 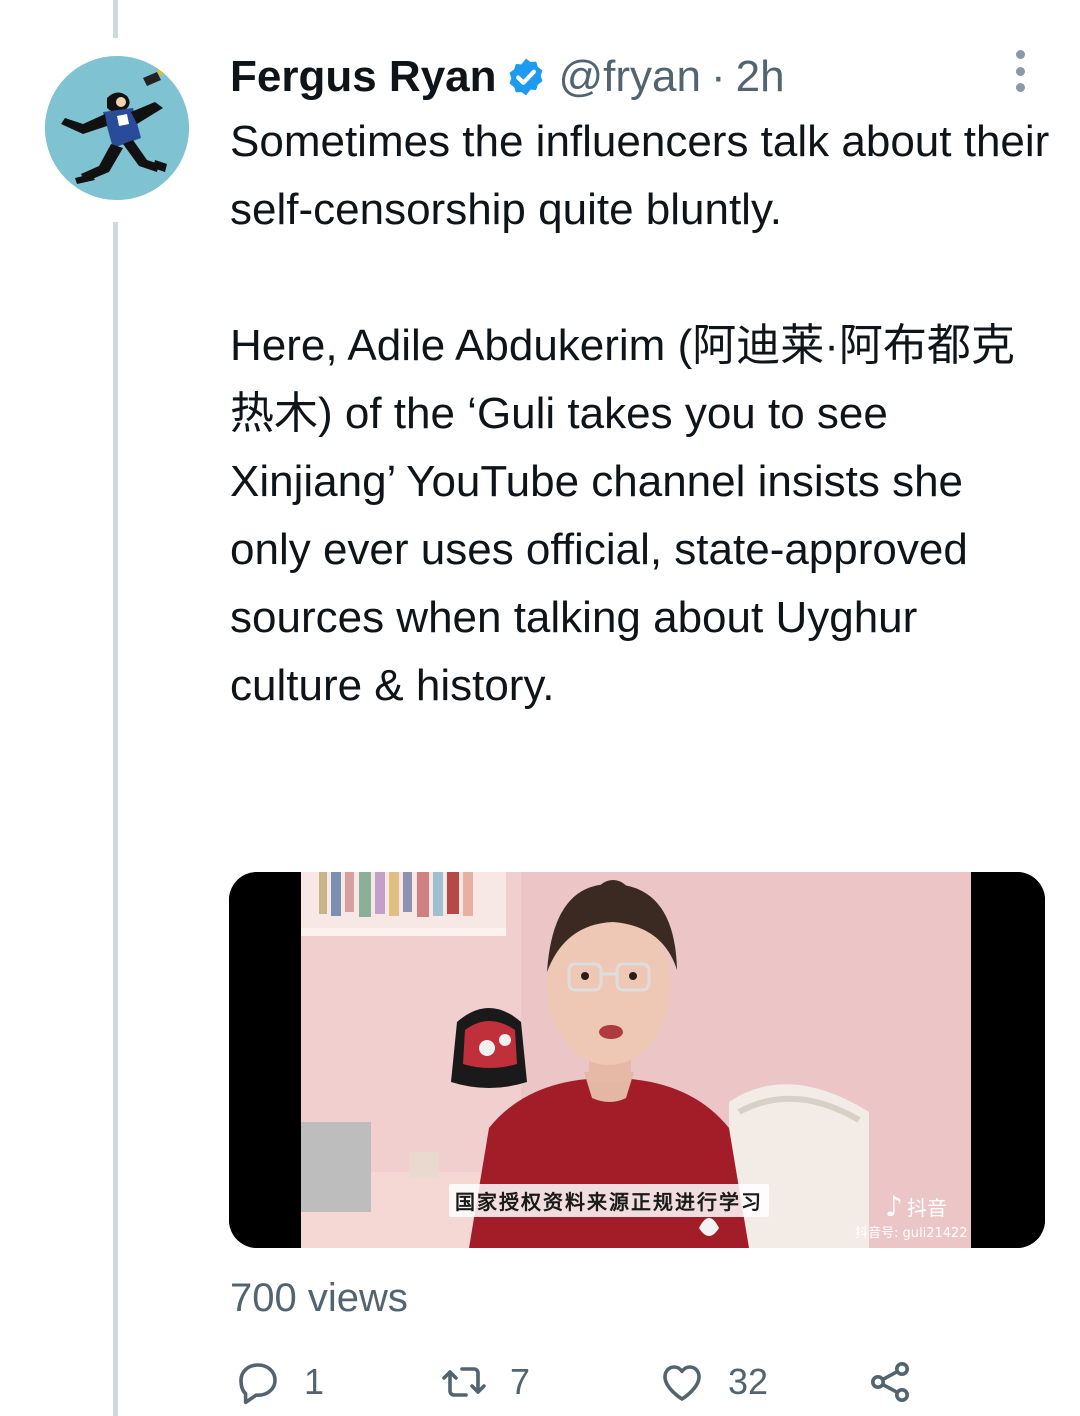 I want to click on reply-button: 1, so click(x=279, y=1382).